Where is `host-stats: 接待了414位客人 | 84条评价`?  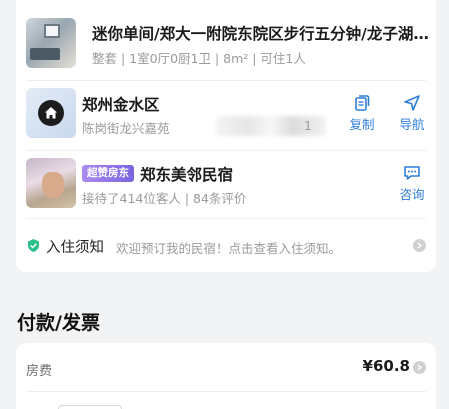 host-stats: 接待了414位客人 | 84条评价 is located at coordinates (164, 198).